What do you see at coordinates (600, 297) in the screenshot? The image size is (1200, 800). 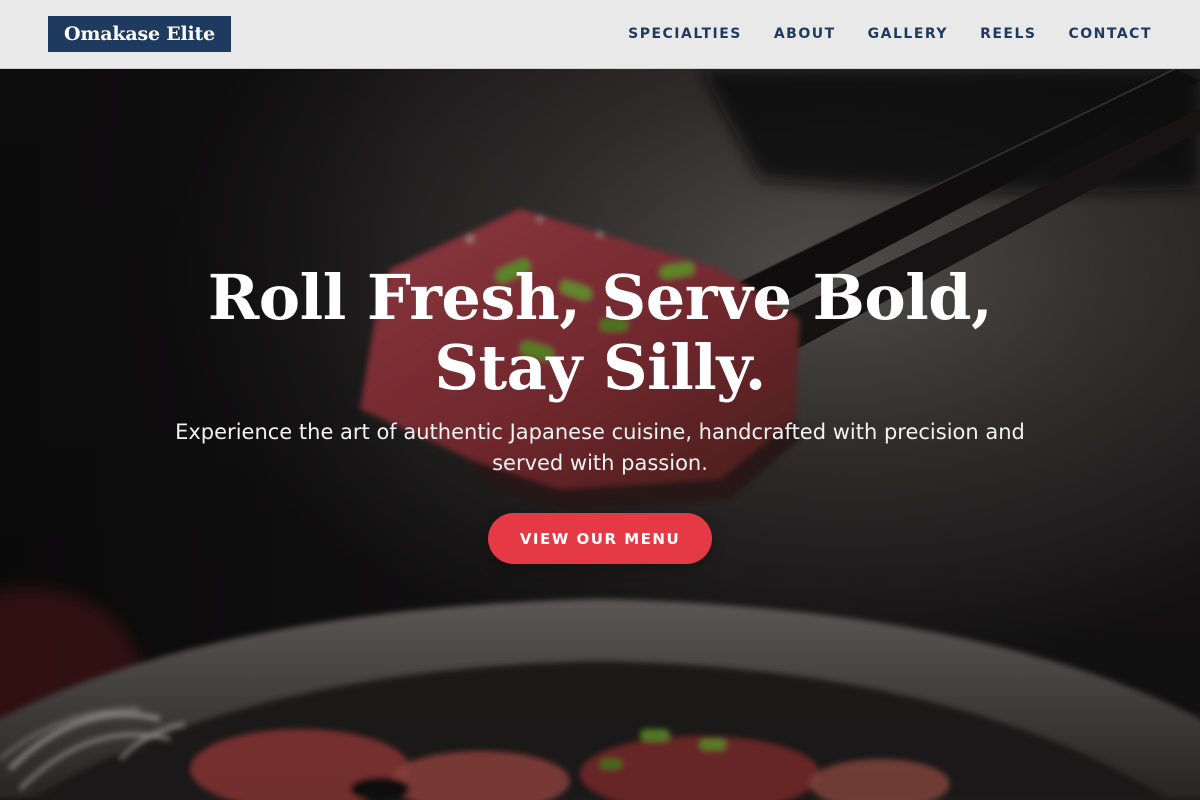 I see `hero-title-line-1: Roll Fresh, Serve Bold,` at bounding box center [600, 297].